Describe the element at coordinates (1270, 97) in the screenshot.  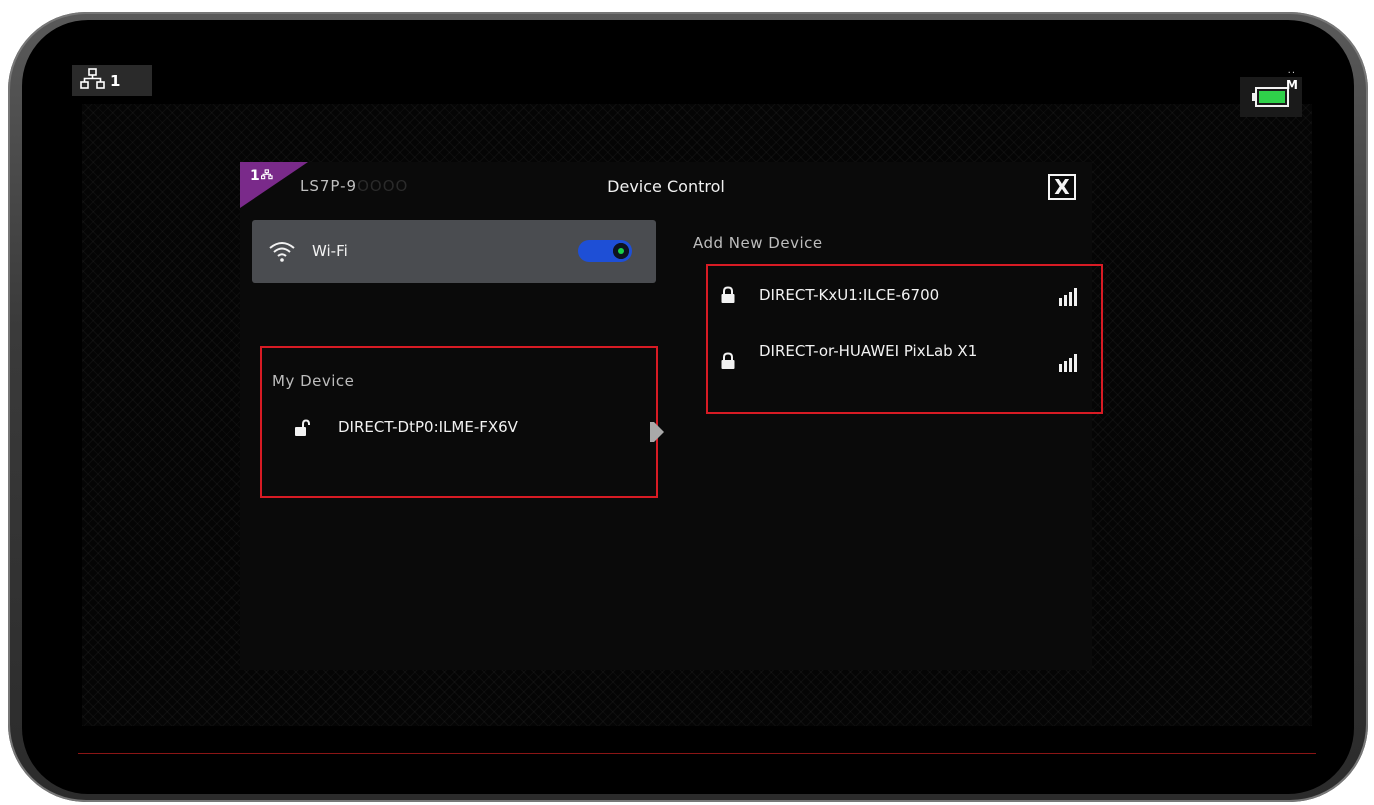
I see `battery-icon` at that location.